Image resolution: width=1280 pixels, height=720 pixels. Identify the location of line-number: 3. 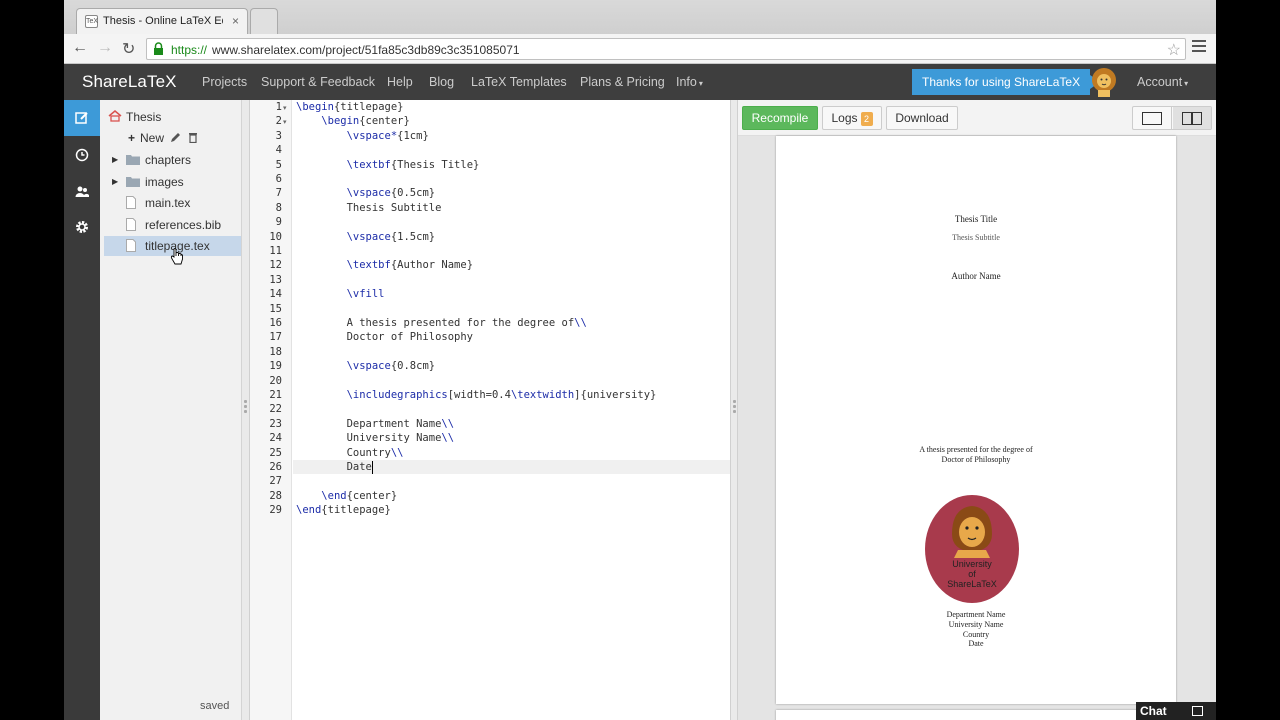
(278, 135).